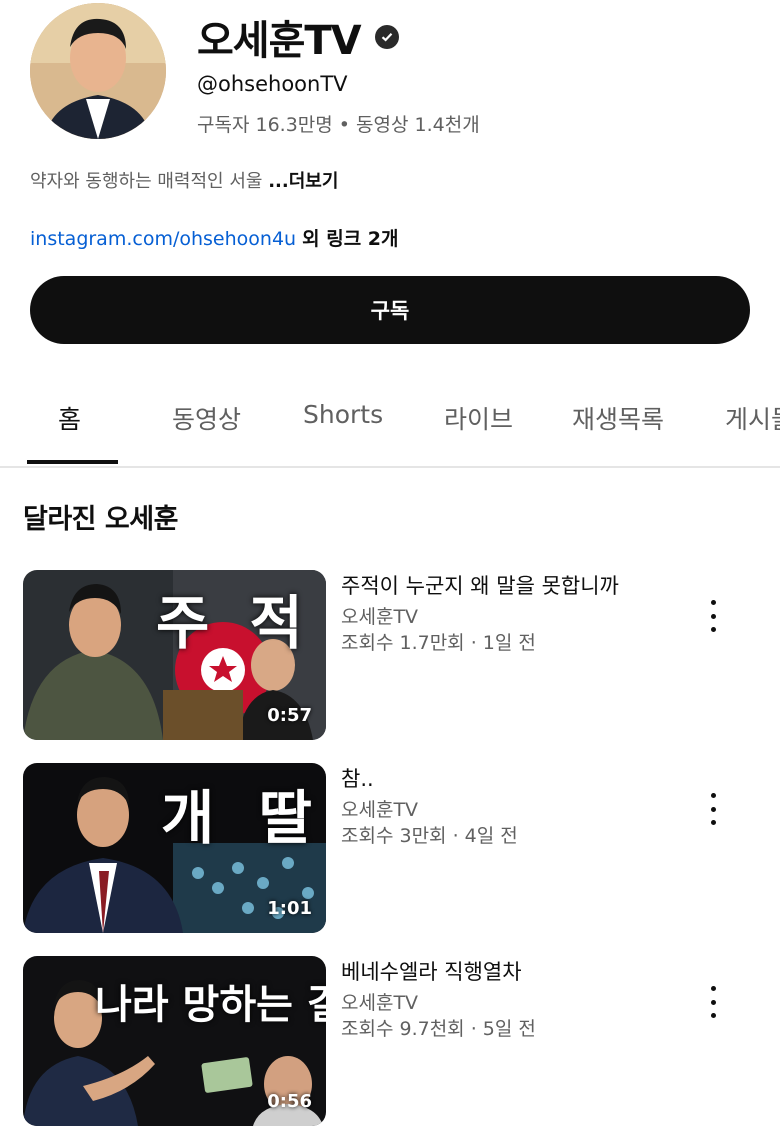  I want to click on video-meta: 조회수 1.7만회 · 1일 전, so click(438, 643).